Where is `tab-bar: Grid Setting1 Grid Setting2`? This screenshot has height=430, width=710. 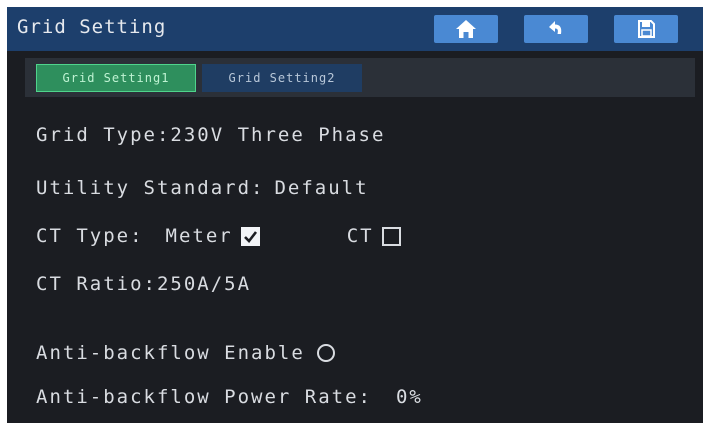 tab-bar: Grid Setting1 Grid Setting2 is located at coordinates (360, 77).